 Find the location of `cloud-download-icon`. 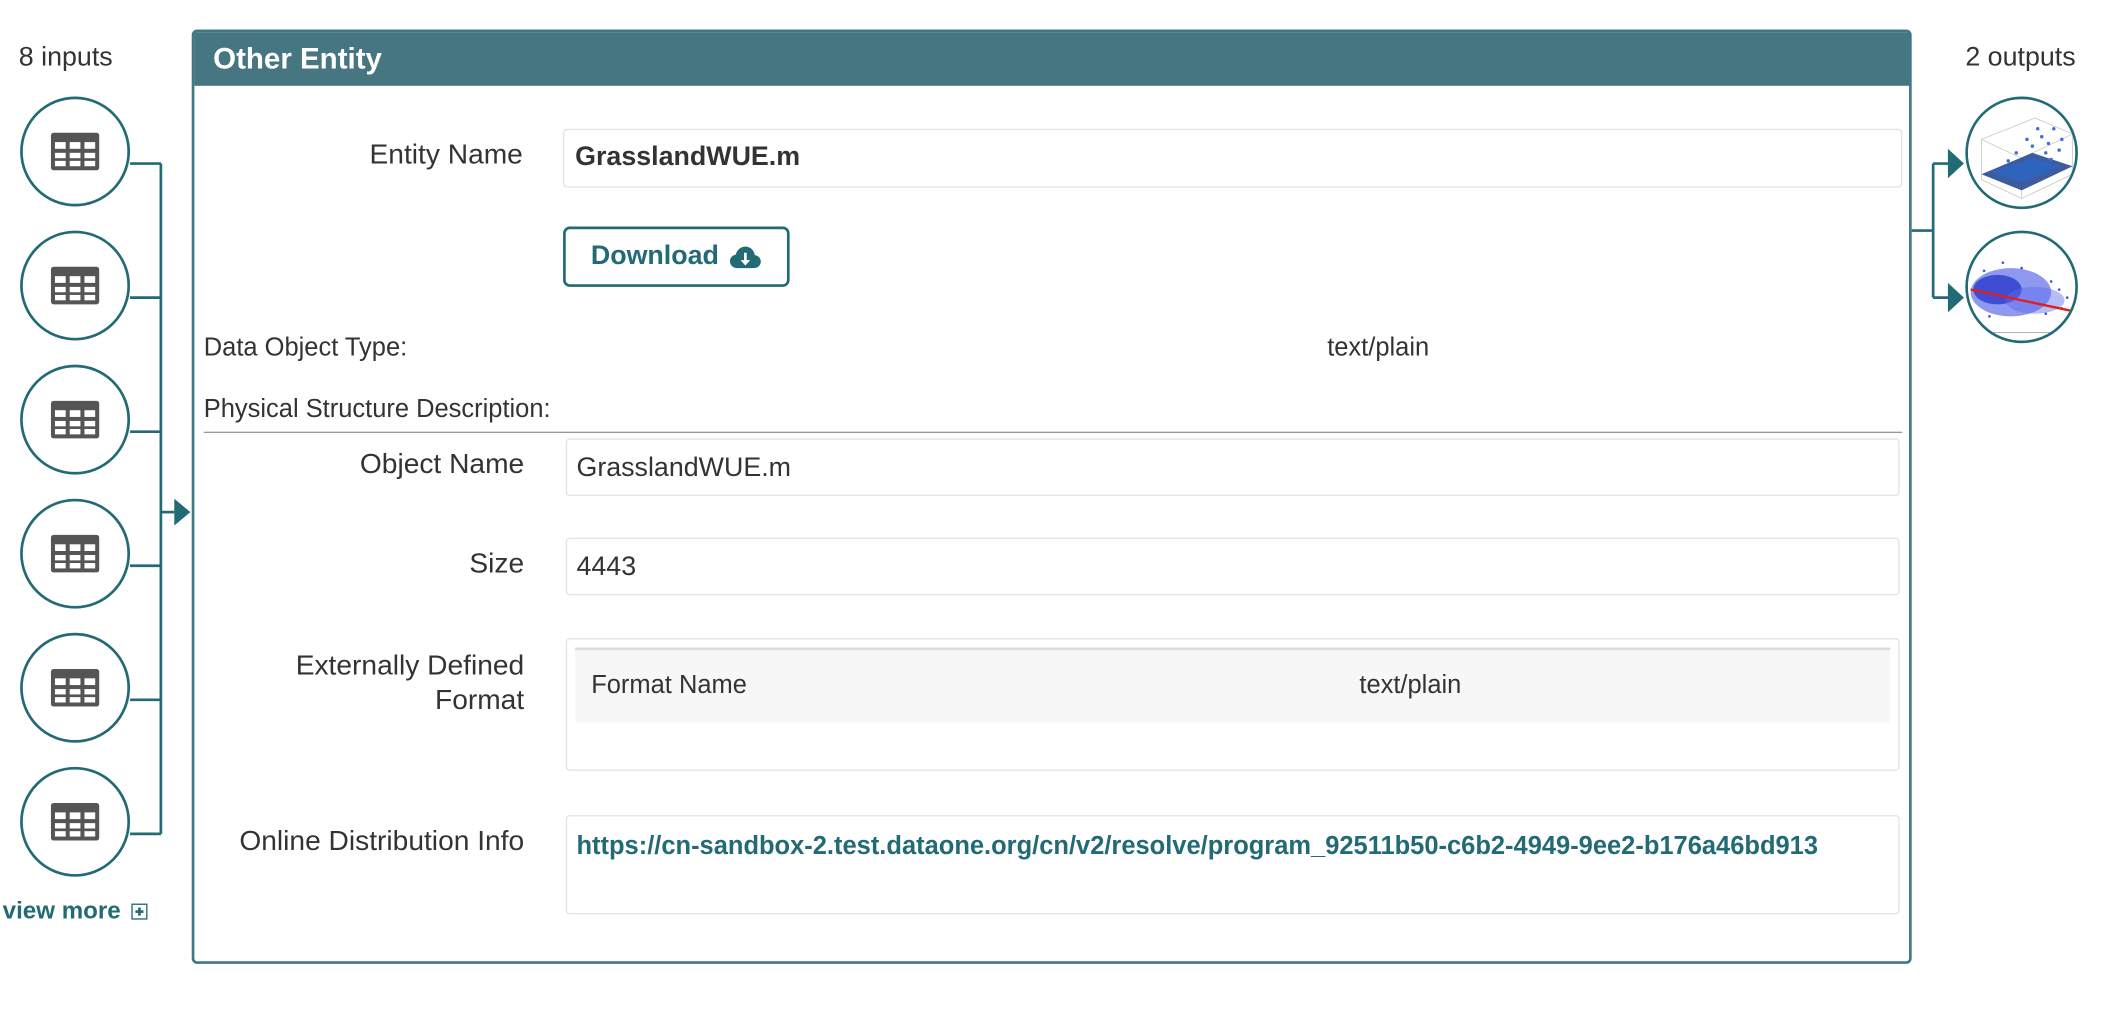

cloud-download-icon is located at coordinates (746, 257).